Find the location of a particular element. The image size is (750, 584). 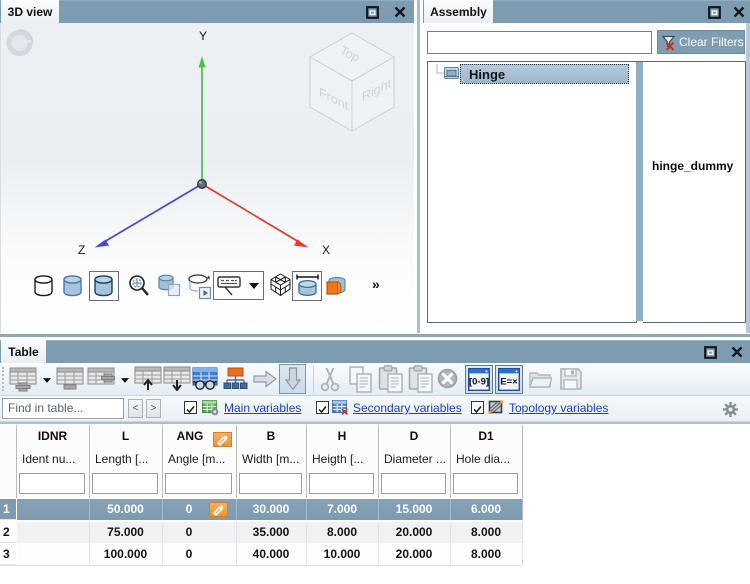

svg-text: E=× is located at coordinates (509, 382).